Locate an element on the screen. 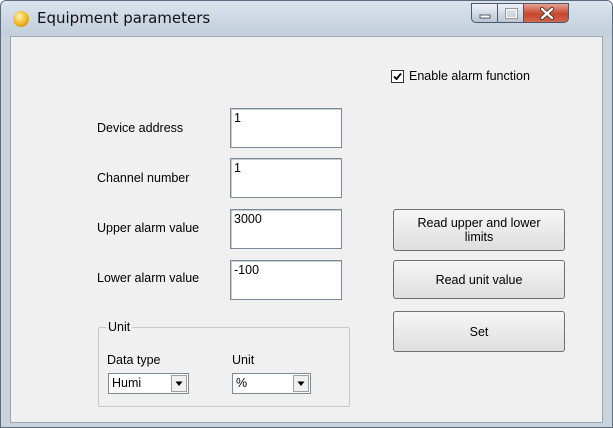 The width and height of the screenshot is (613, 428). data-type-label: Data type is located at coordinates (134, 360).